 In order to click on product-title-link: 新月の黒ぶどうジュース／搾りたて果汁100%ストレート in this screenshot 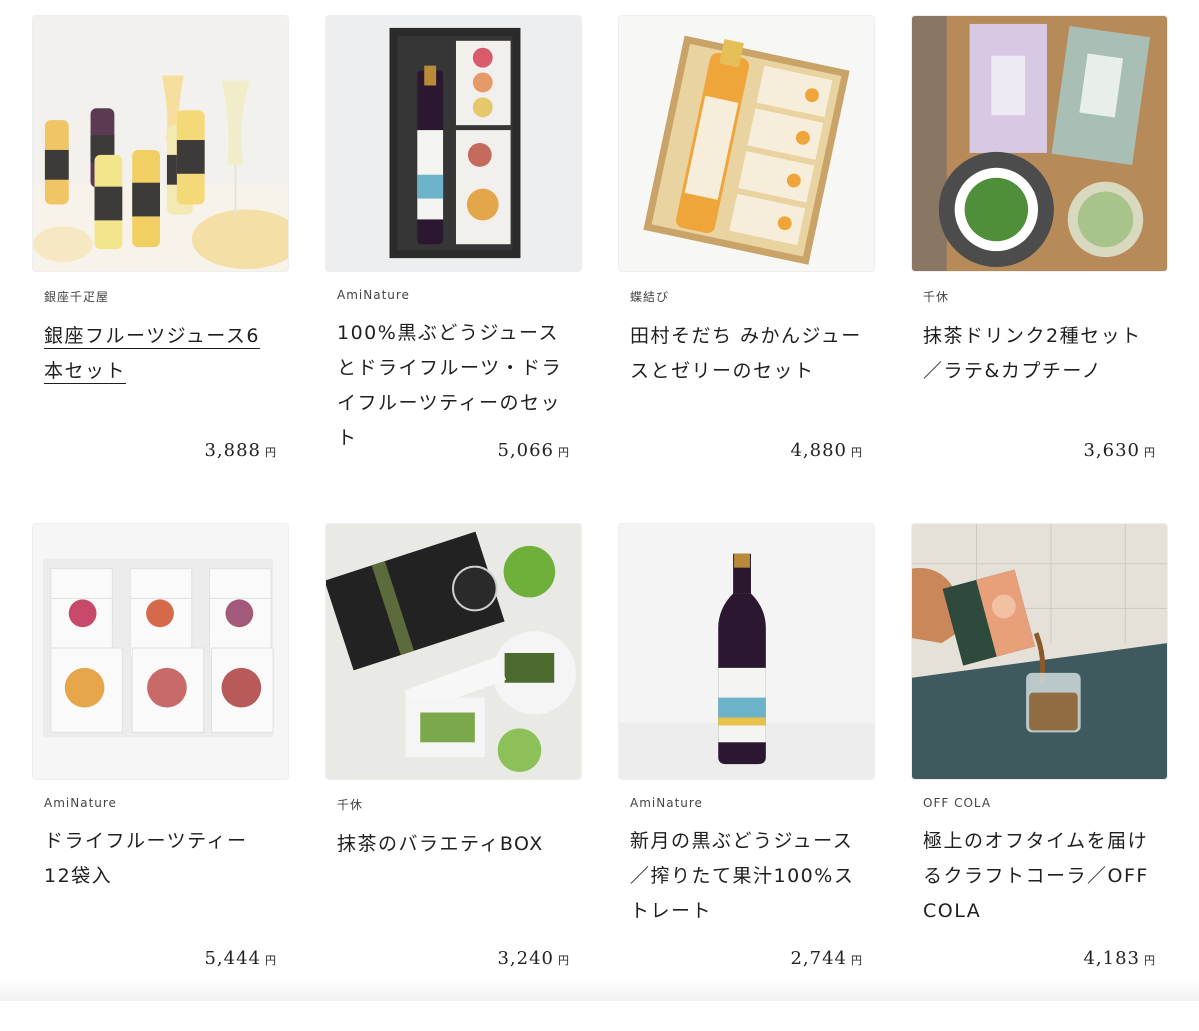, I will do `click(746, 876)`.